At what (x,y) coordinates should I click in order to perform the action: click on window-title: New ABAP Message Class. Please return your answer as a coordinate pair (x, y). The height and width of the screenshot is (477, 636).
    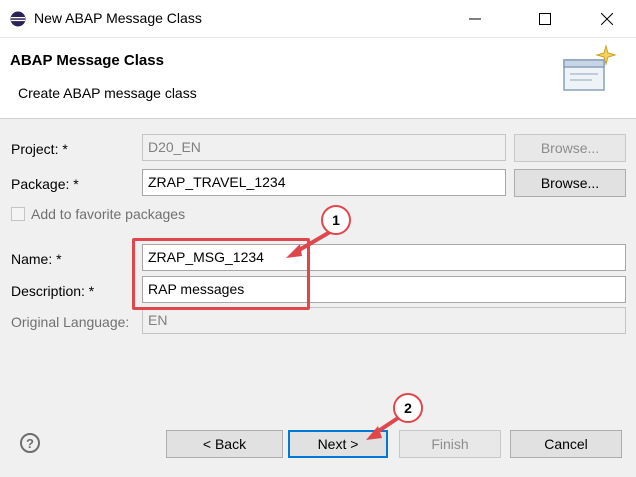
    Looking at the image, I should click on (118, 18).